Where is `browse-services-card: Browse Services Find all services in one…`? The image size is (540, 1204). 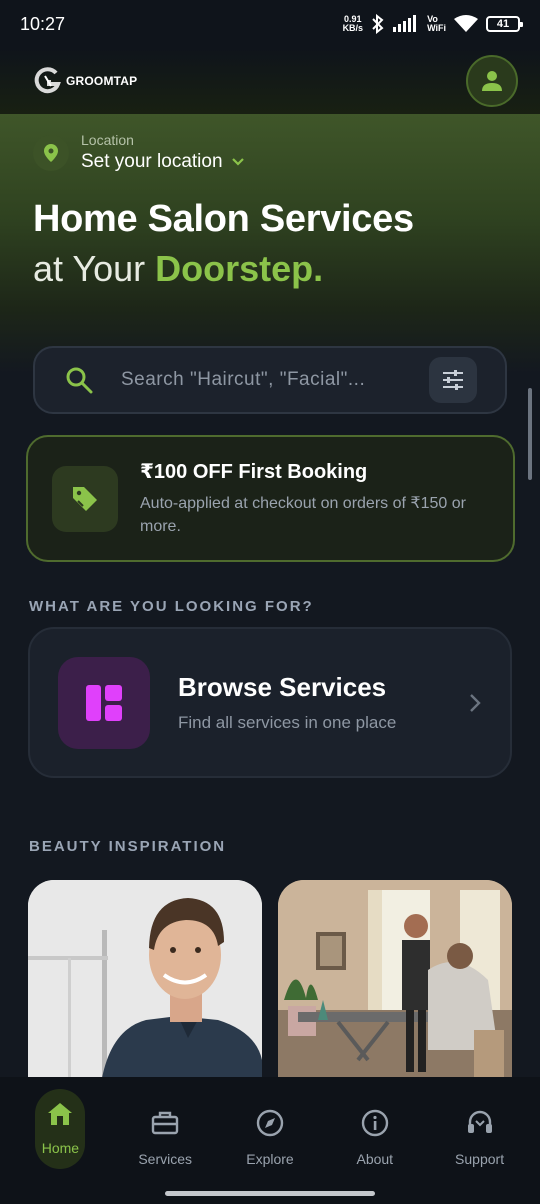
browse-services-card: Browse Services Find all services in one… is located at coordinates (270, 702).